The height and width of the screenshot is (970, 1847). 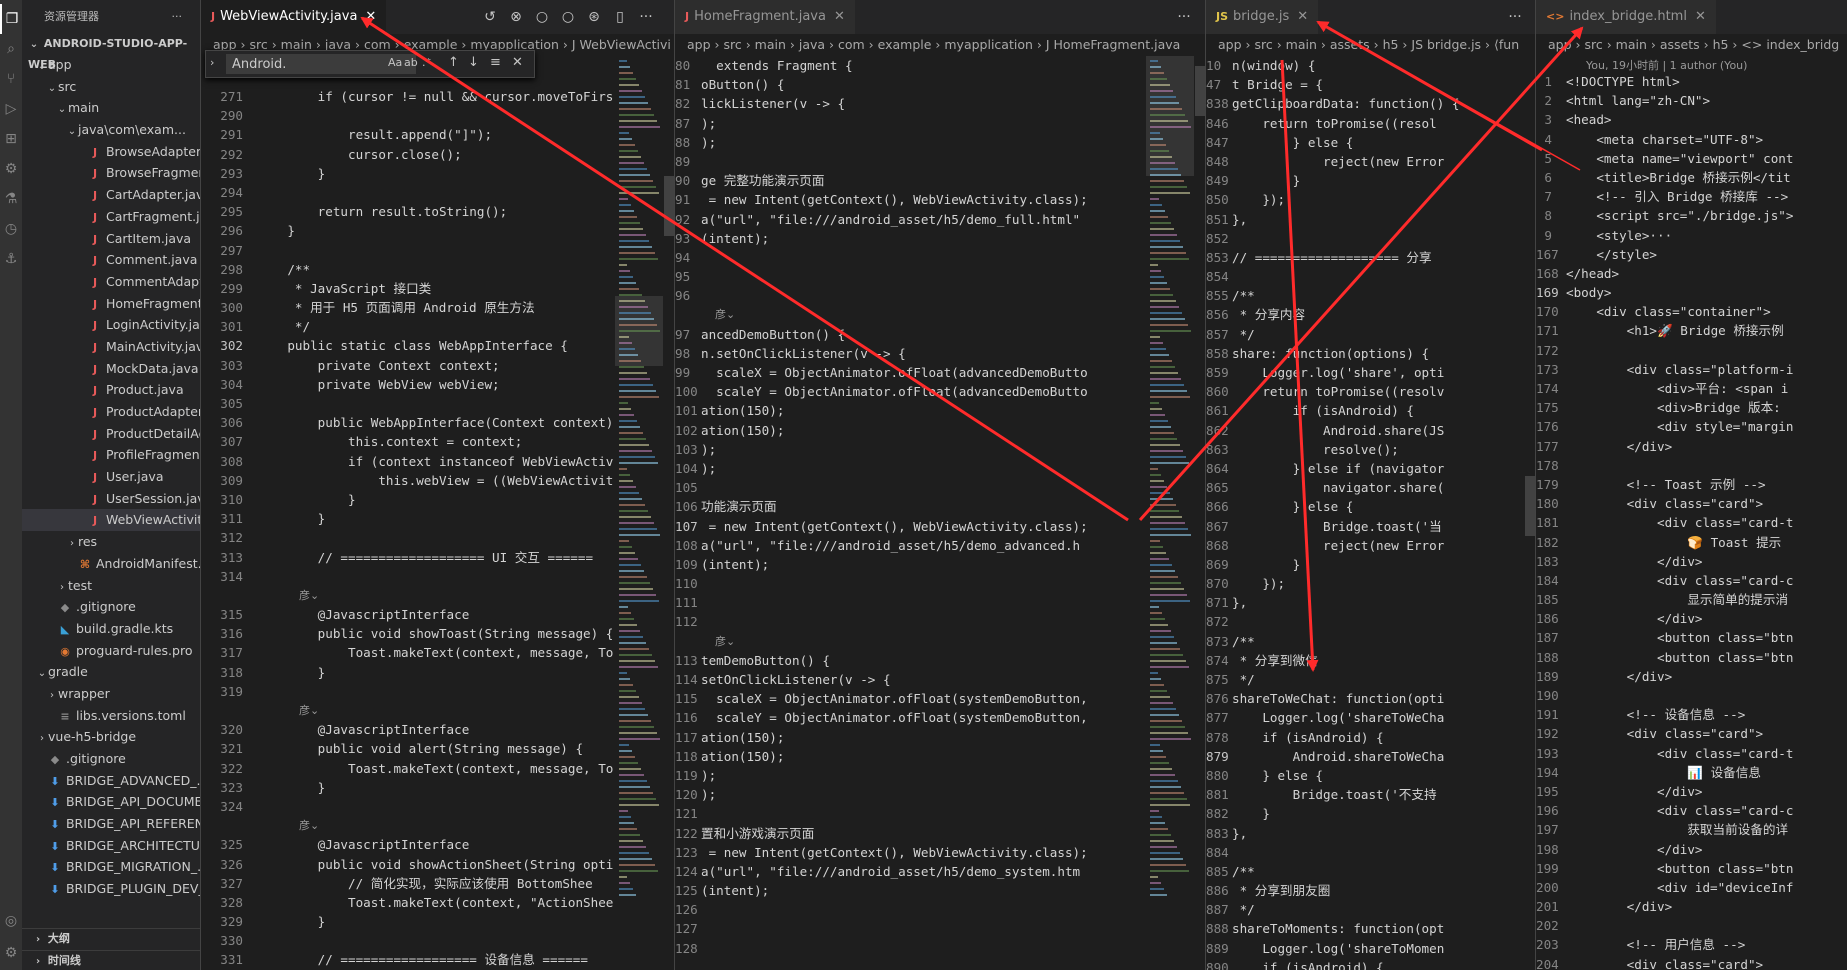 What do you see at coordinates (426, 62) in the screenshot?
I see `regex-icon: .*` at bounding box center [426, 62].